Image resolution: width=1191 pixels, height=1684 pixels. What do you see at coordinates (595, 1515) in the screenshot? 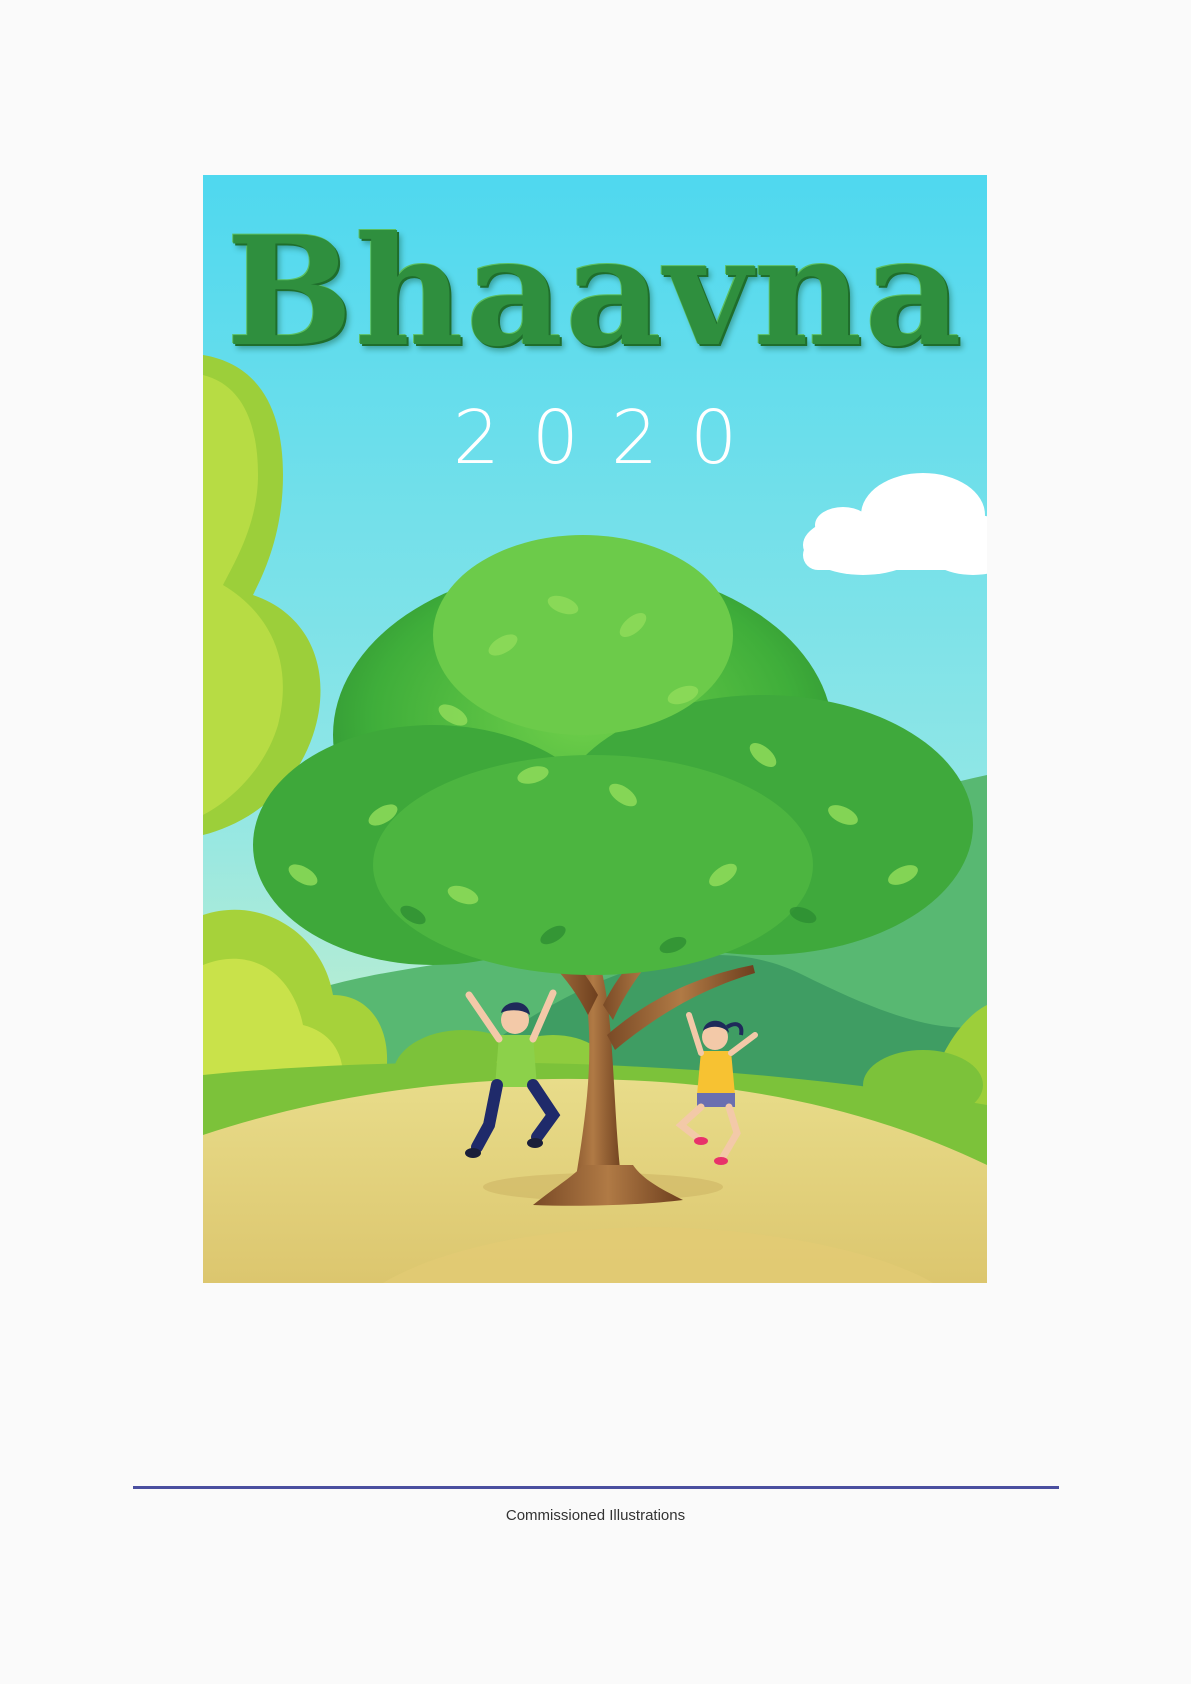
I see `footer-caption: Commissioned Illustrations` at bounding box center [595, 1515].